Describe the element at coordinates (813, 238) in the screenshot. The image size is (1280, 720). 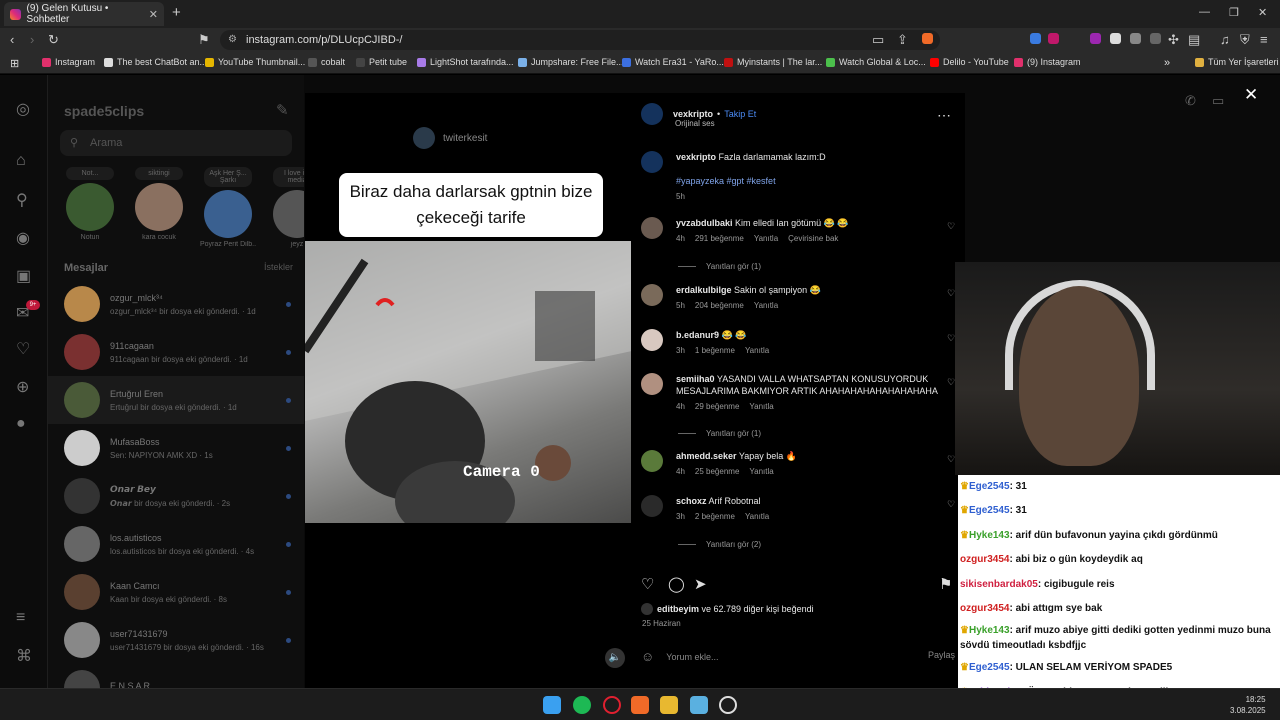
I see `see-translation-link: Çevirisine bak` at that location.